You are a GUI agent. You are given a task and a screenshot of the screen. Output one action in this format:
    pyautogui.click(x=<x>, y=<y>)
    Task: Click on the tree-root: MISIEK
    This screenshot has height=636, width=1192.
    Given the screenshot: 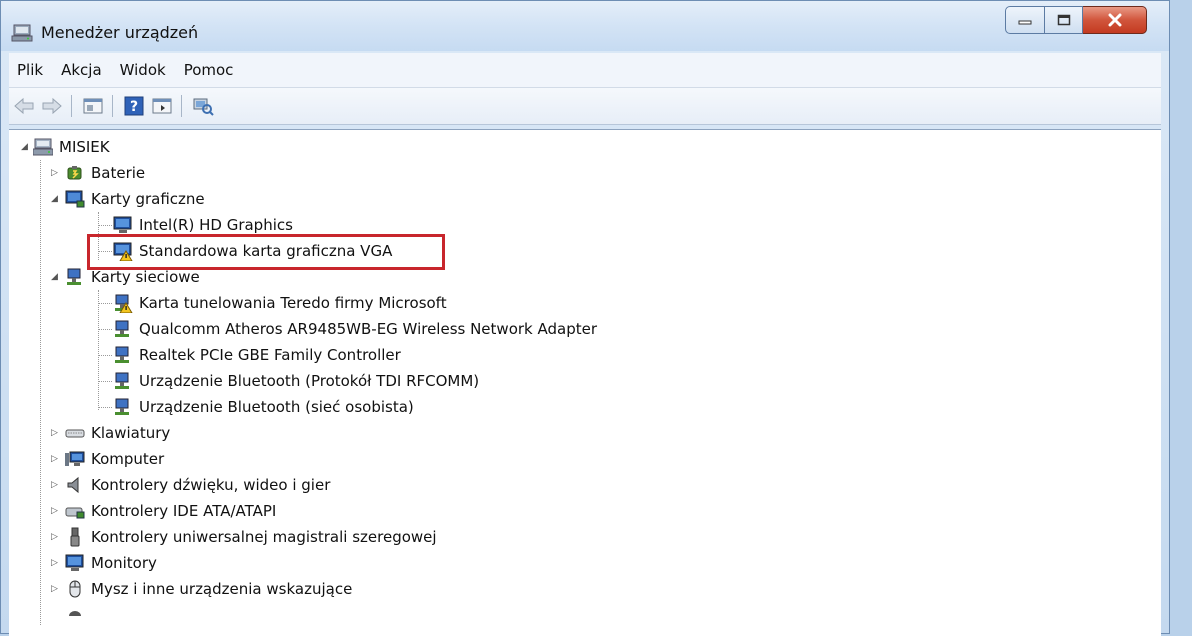 What is the action you would take?
    pyautogui.click(x=71, y=147)
    